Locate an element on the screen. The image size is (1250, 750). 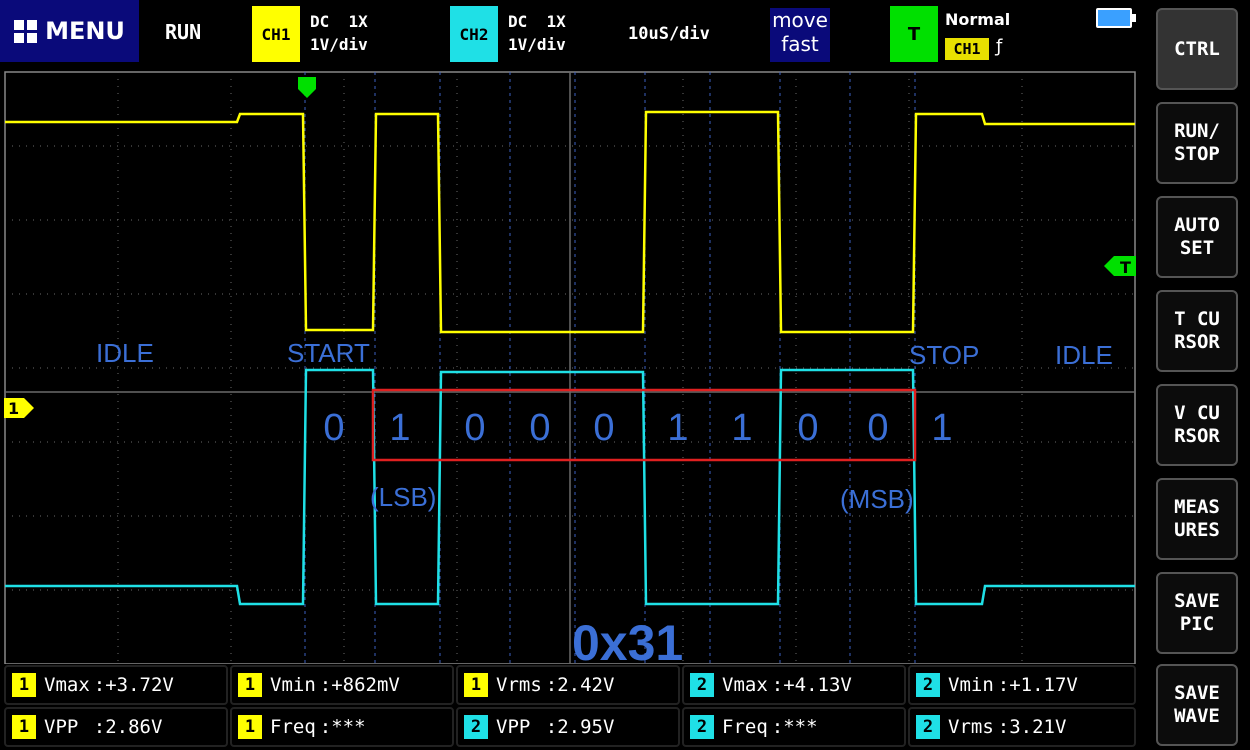
hex-value-label: 0x31 is located at coordinates (627, 639).